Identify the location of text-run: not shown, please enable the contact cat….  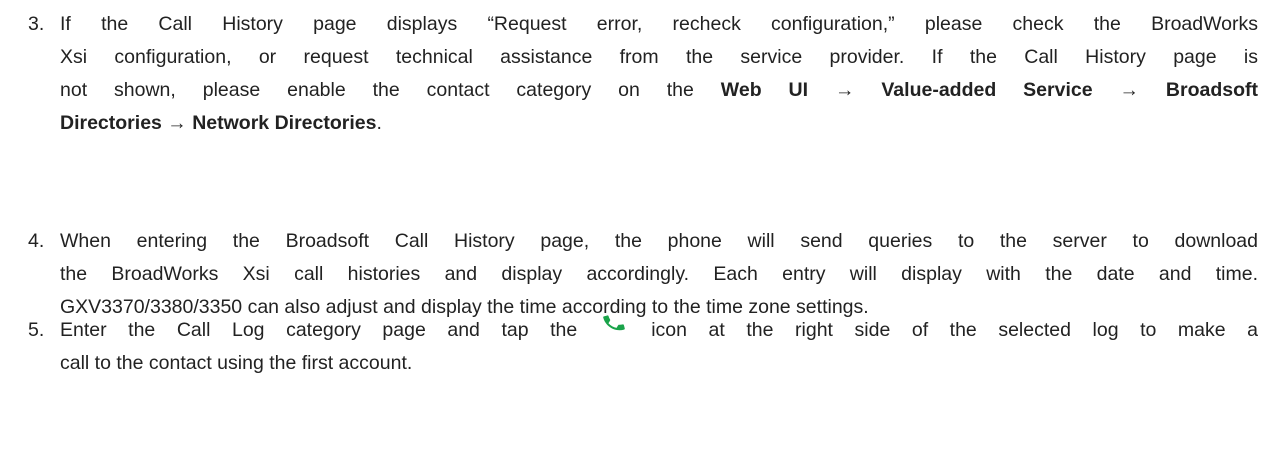
(390, 90).